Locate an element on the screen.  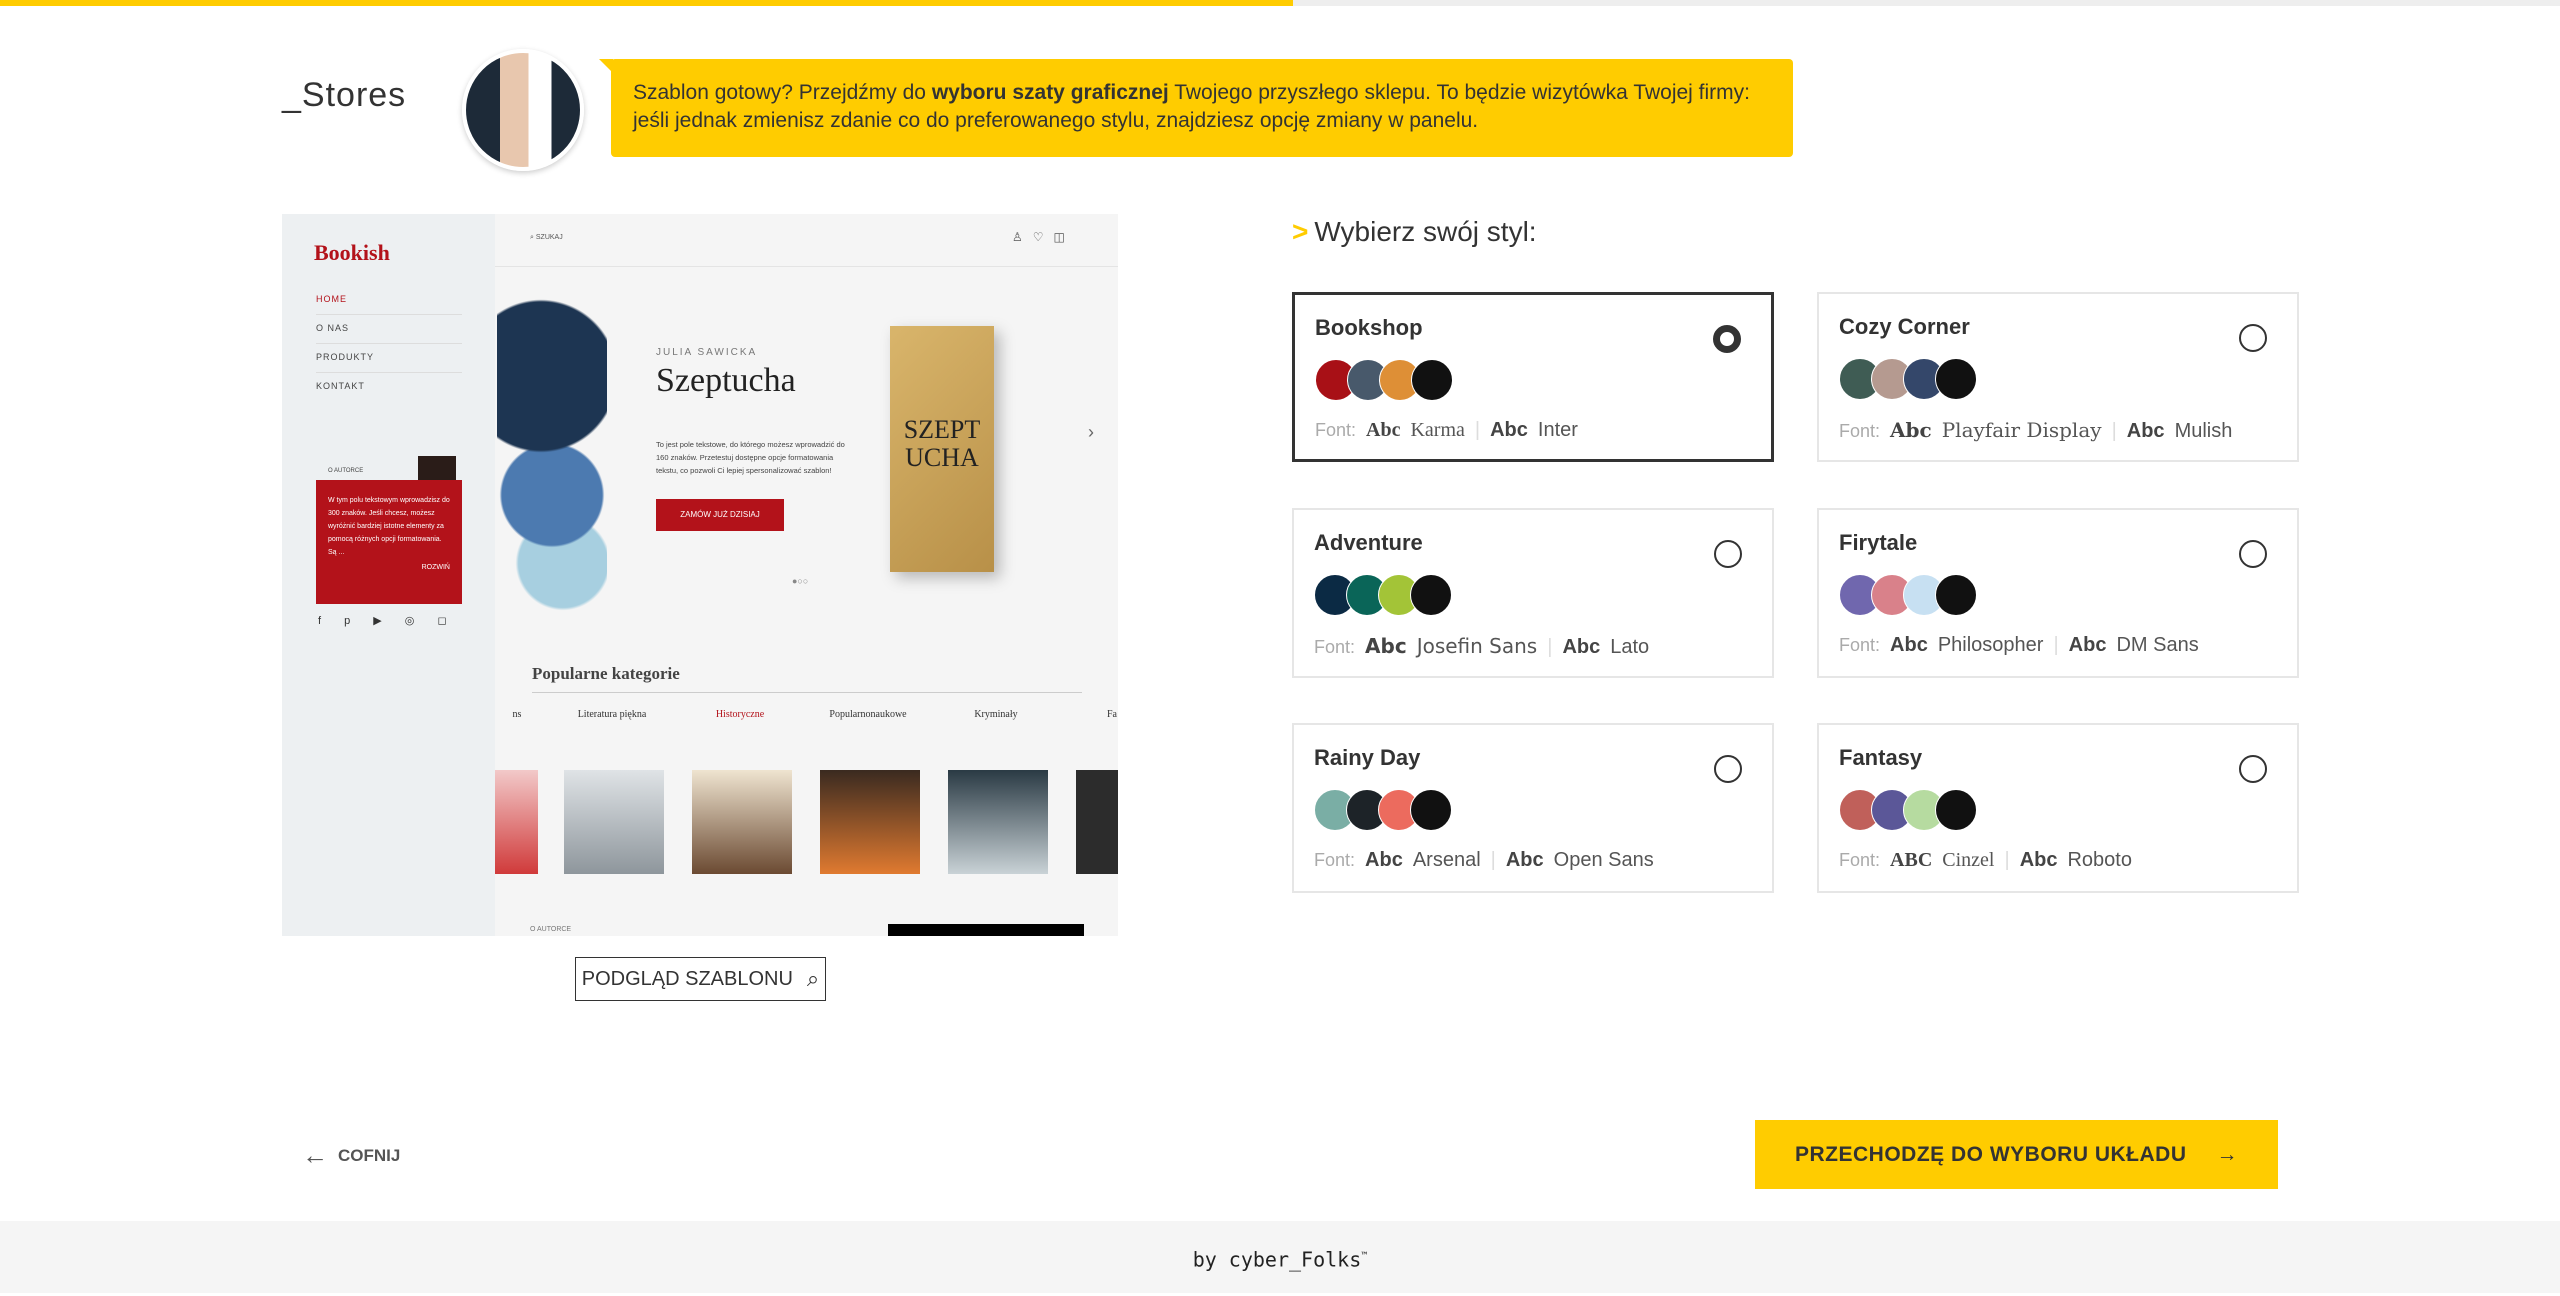
progress-fill is located at coordinates (646, 3).